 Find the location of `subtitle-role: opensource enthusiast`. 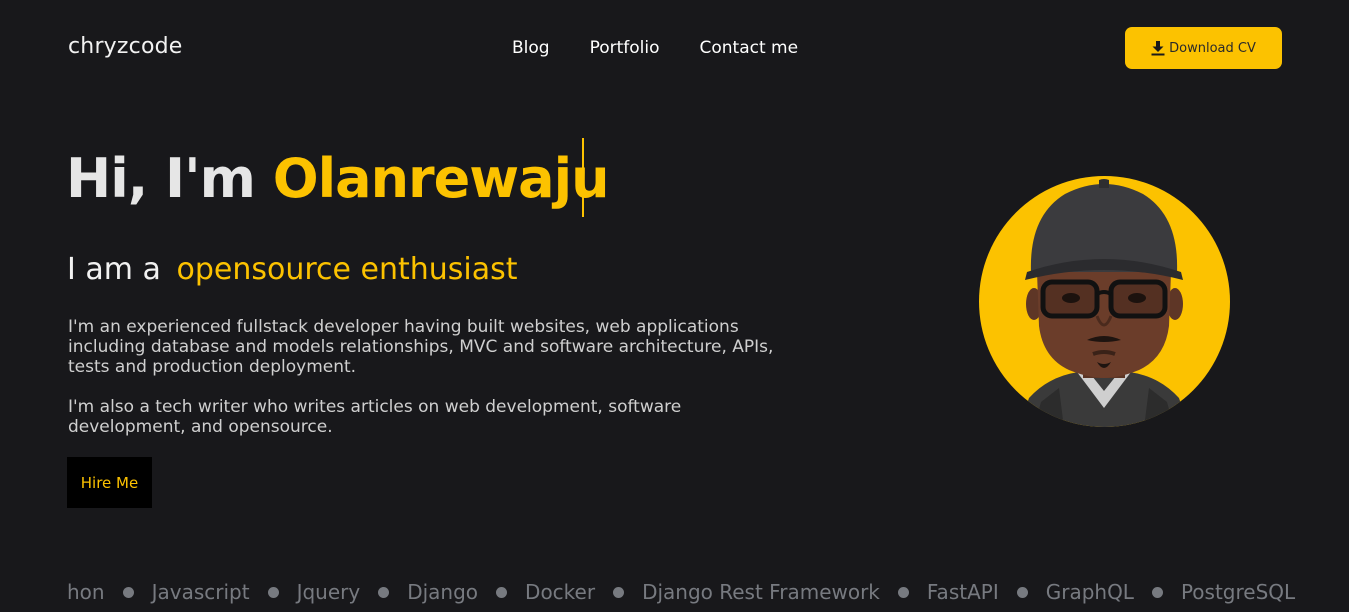

subtitle-role: opensource enthusiast is located at coordinates (347, 269).